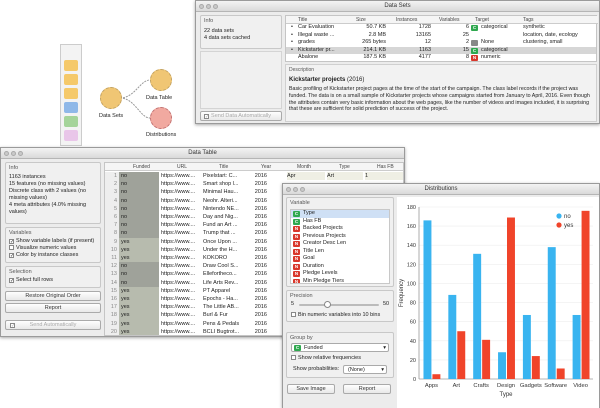 The width and height of the screenshot is (600, 408). What do you see at coordinates (356, 80) in the screenshot?
I see `description-year: (2016)` at bounding box center [356, 80].